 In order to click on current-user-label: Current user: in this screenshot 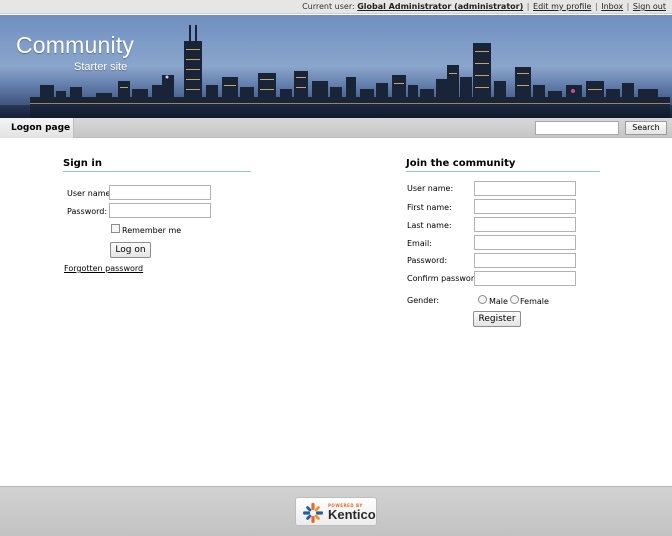, I will do `click(328, 6)`.